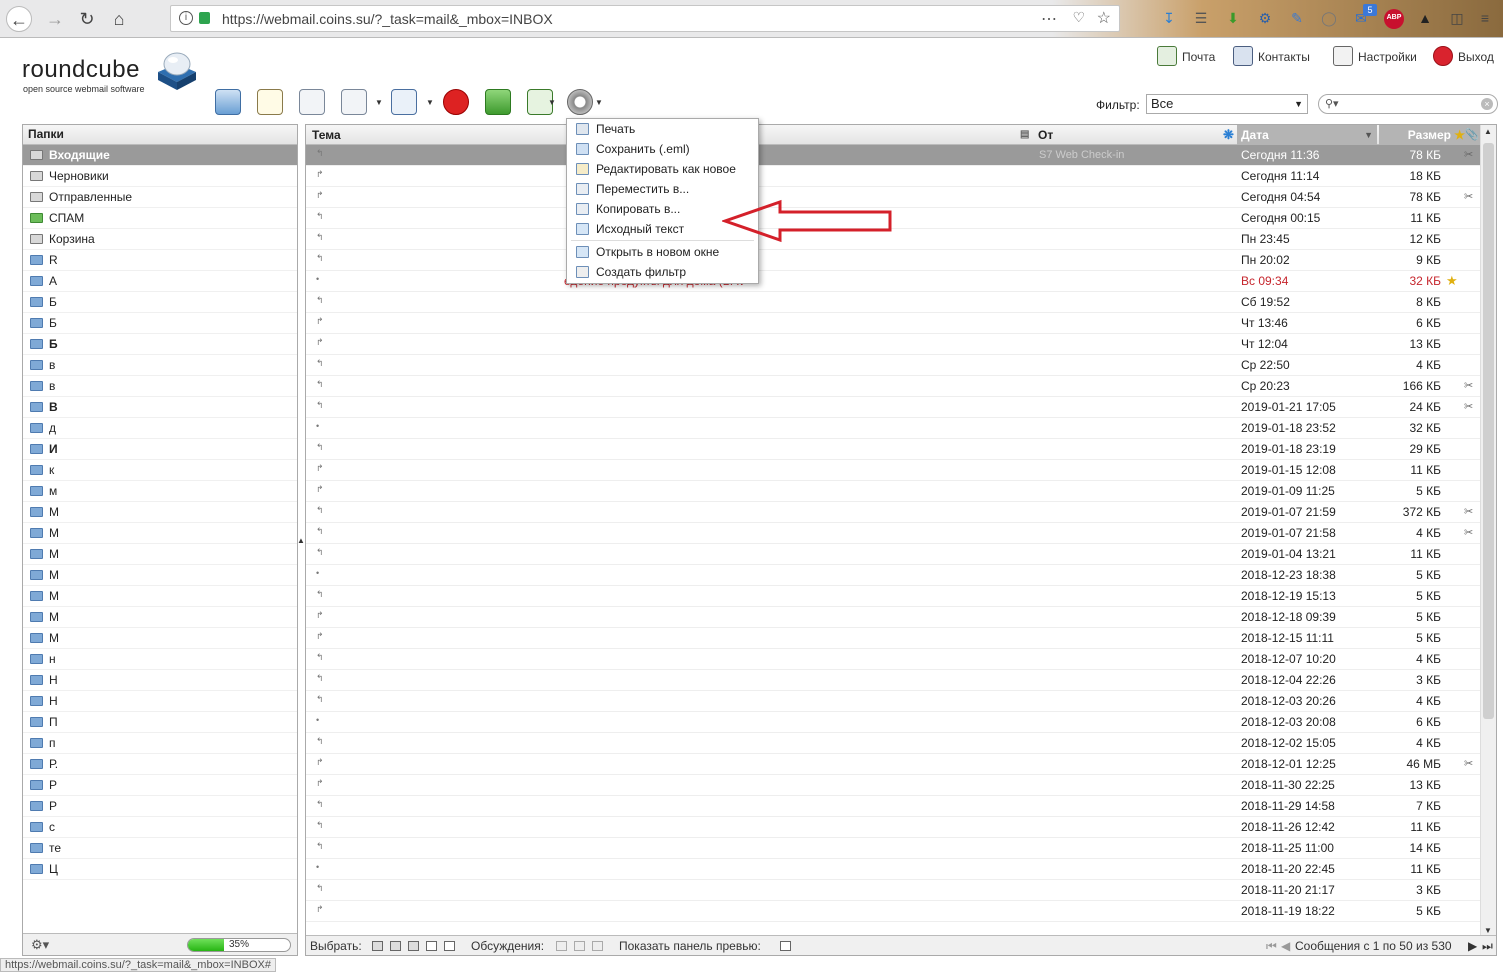 The height and width of the screenshot is (972, 1503). What do you see at coordinates (55, 19) in the screenshot?
I see `forward-button: →` at bounding box center [55, 19].